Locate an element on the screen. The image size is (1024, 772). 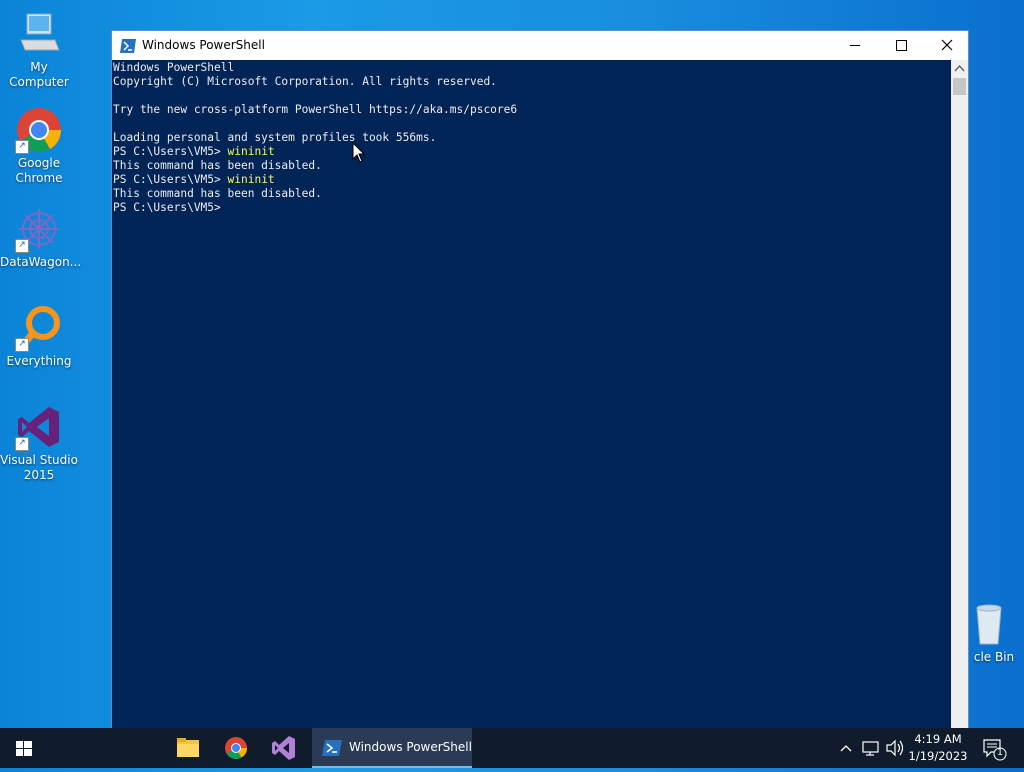
network-tray-button is located at coordinates (871, 748).